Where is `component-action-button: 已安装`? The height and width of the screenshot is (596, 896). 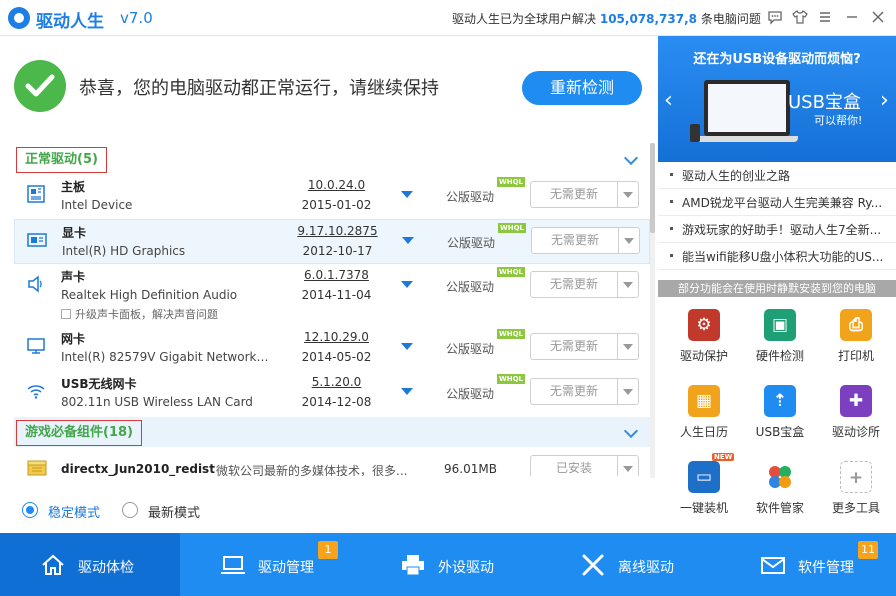 component-action-button: 已安装 is located at coordinates (584, 465).